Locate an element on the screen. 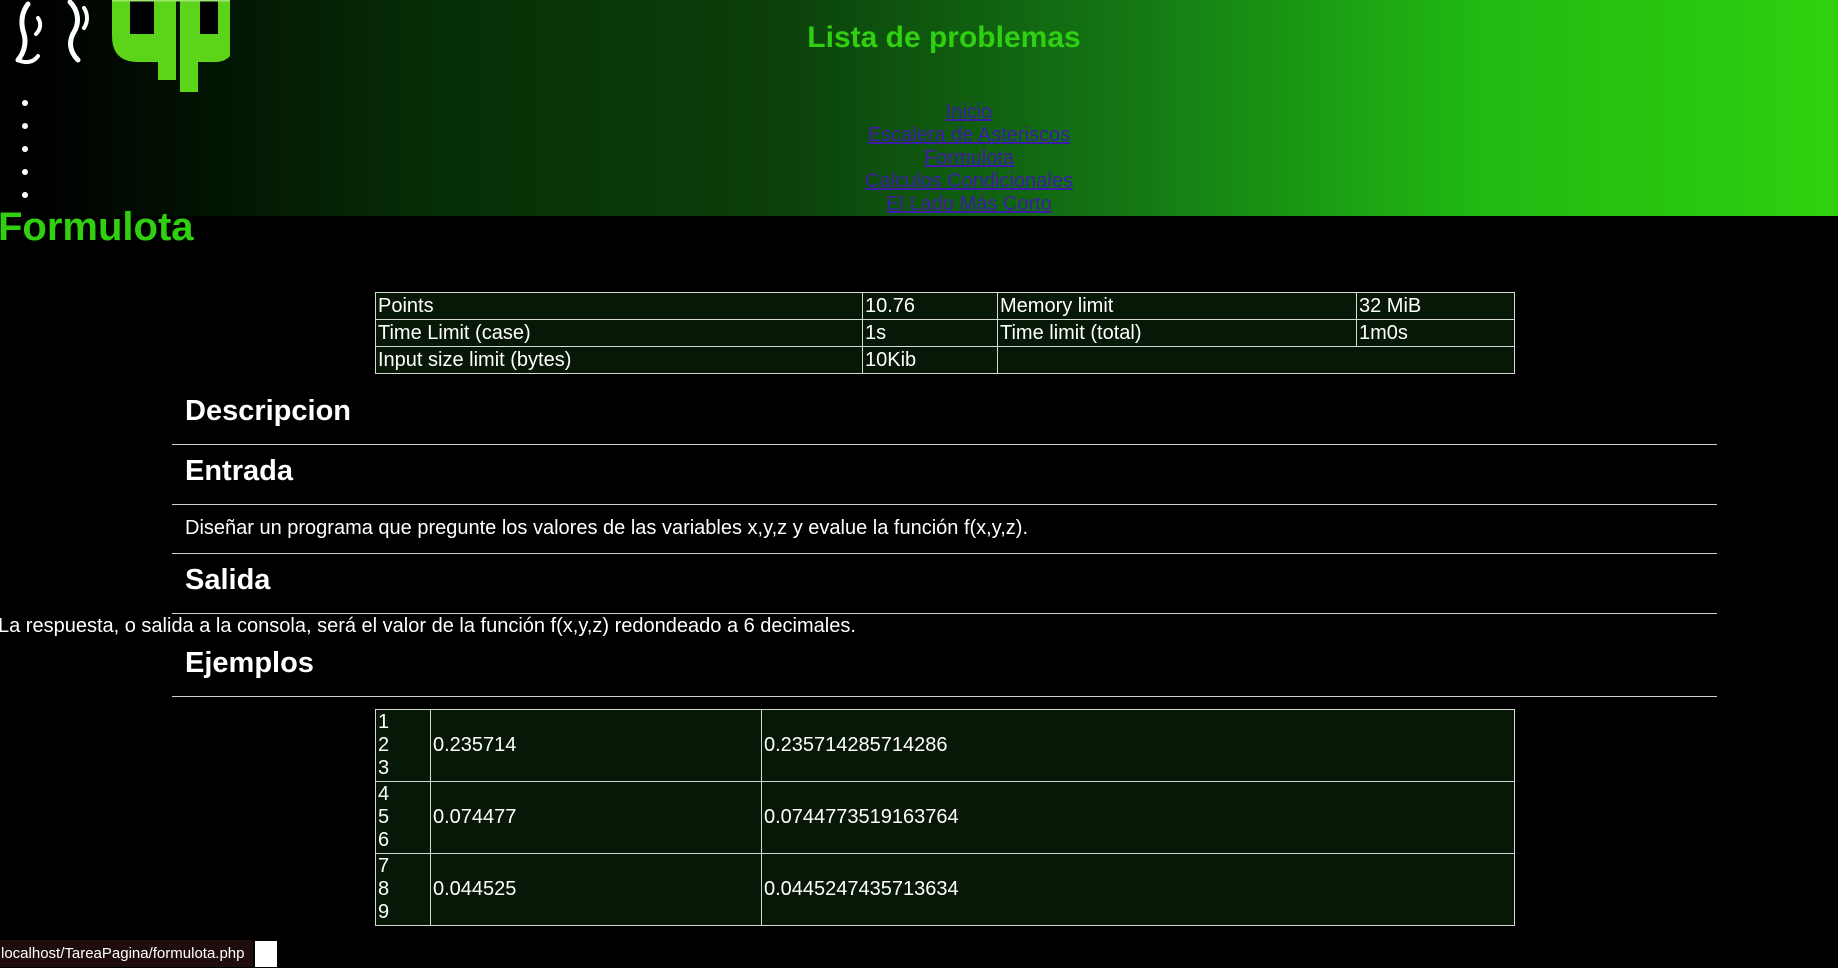 The width and height of the screenshot is (1838, 968). page-heading: Formulota is located at coordinates (97, 227).